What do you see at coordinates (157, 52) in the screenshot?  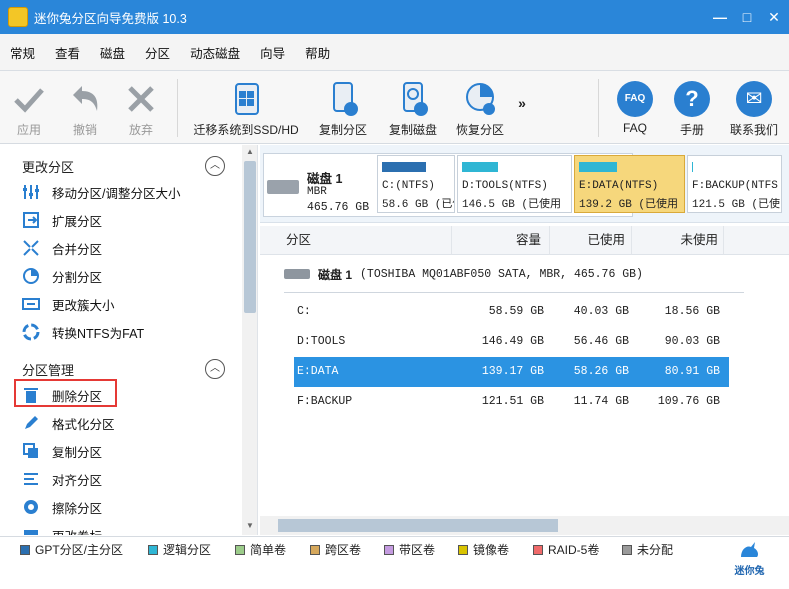 I see `menu-partition: 分区` at bounding box center [157, 52].